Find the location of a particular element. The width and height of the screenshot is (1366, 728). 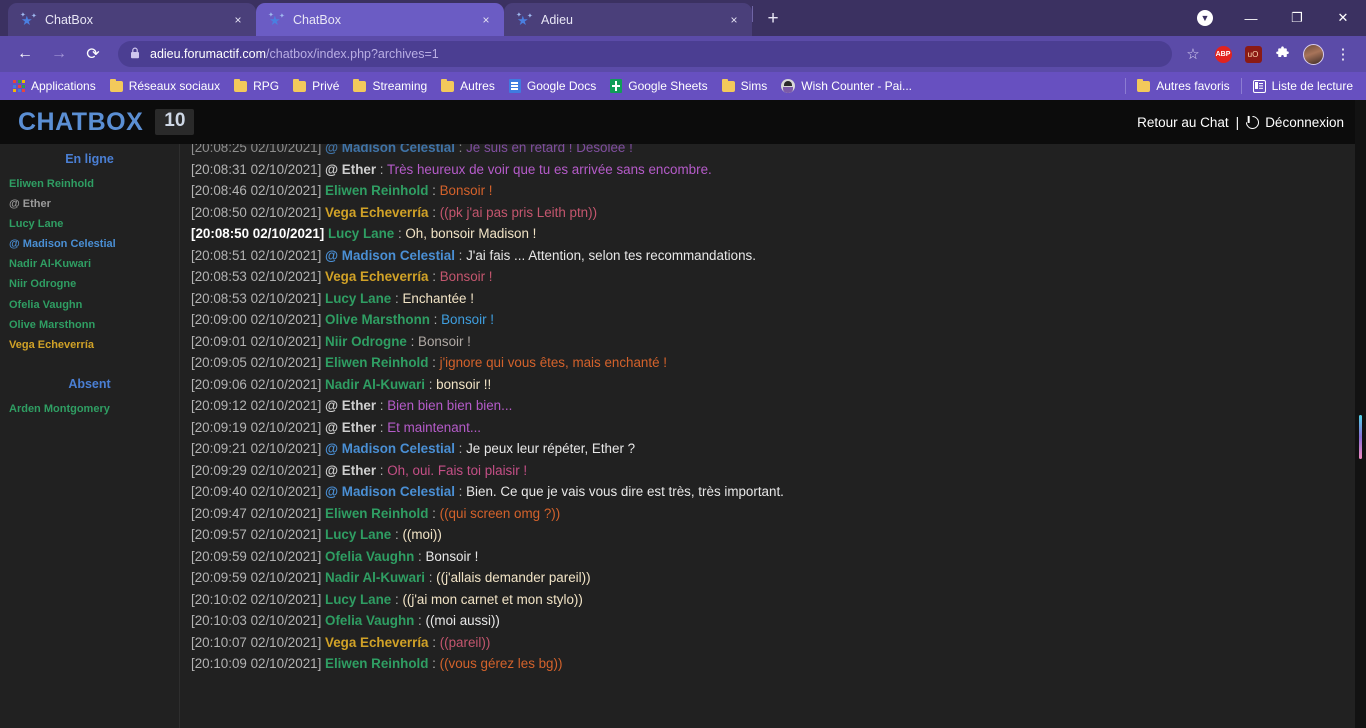

new-tab-button: + is located at coordinates (773, 19).